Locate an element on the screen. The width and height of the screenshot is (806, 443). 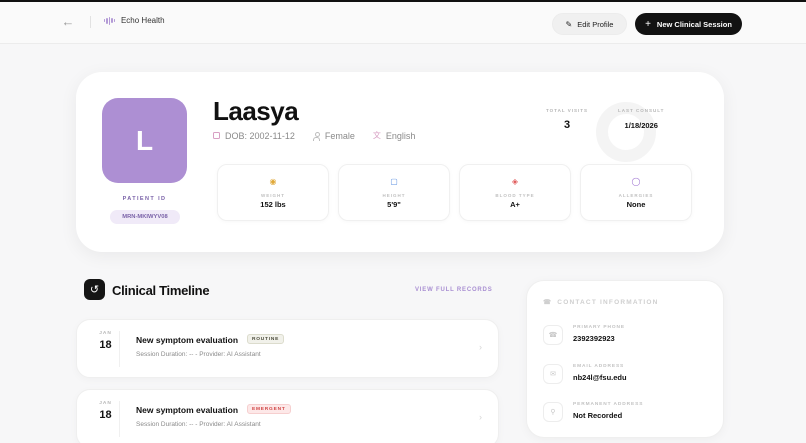
back-arrow-icon: ← is located at coordinates (68, 22).